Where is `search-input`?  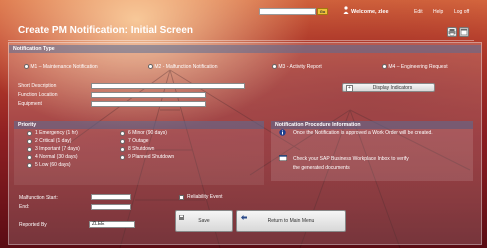 search-input is located at coordinates (287, 11).